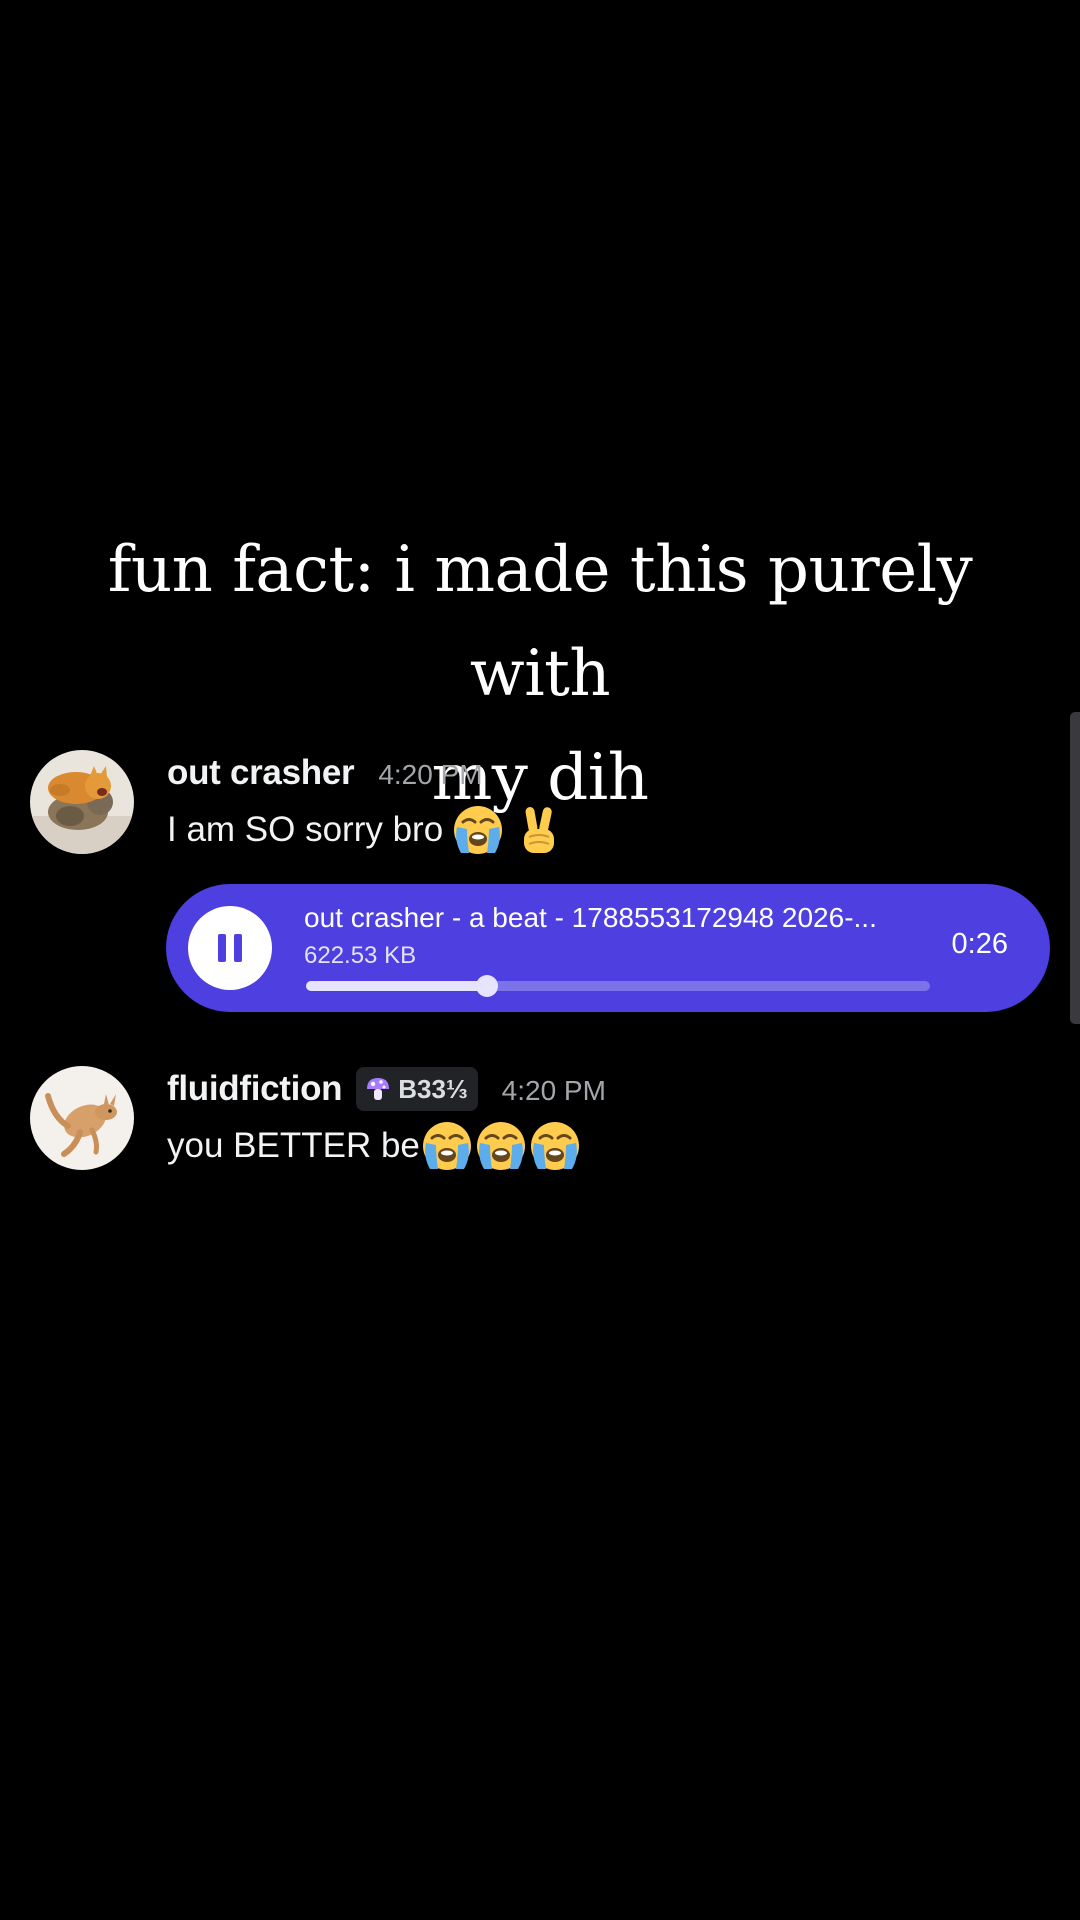 The image size is (1080, 1920). Describe the element at coordinates (540, 622) in the screenshot. I see `caption-line-1: fun fact: i made this purely with` at that location.